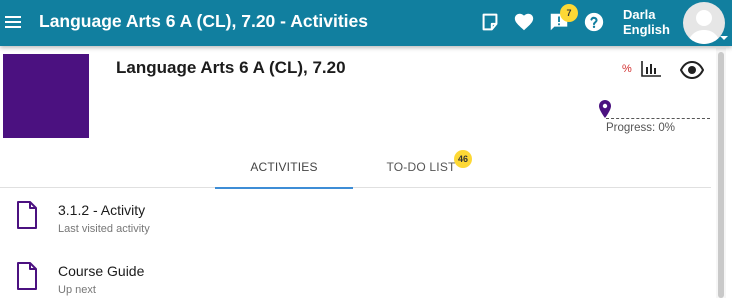  Describe the element at coordinates (102, 210) in the screenshot. I see `list-item-title: 3.1.2 - Activity` at that location.